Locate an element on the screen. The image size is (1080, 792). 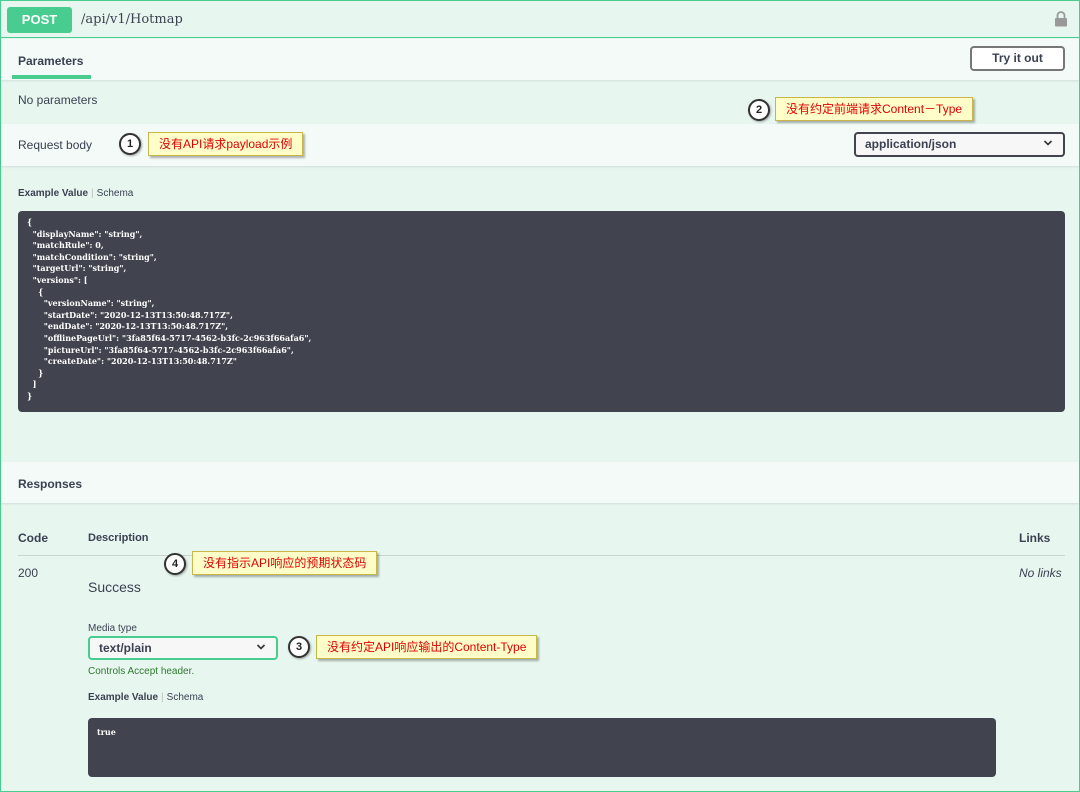
responses-title: Responses is located at coordinates (50, 484).